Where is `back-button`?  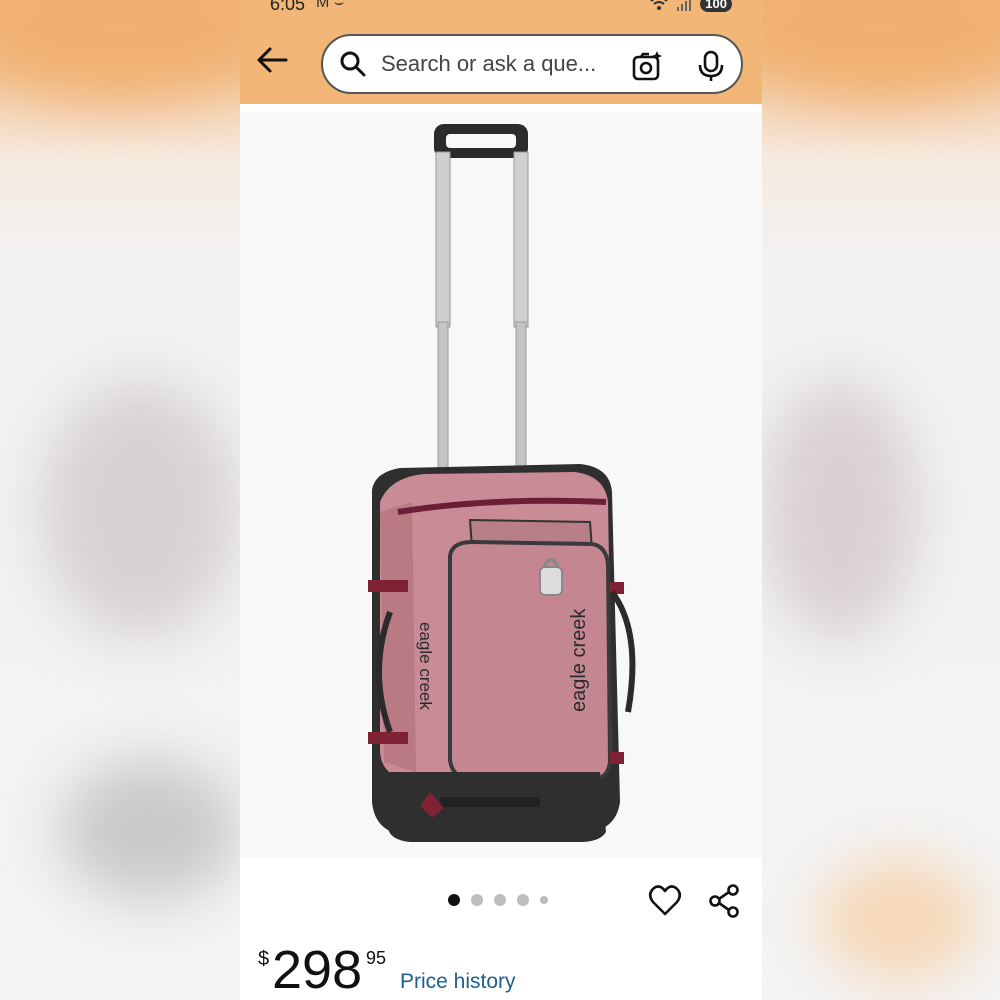
back-button is located at coordinates (272, 60).